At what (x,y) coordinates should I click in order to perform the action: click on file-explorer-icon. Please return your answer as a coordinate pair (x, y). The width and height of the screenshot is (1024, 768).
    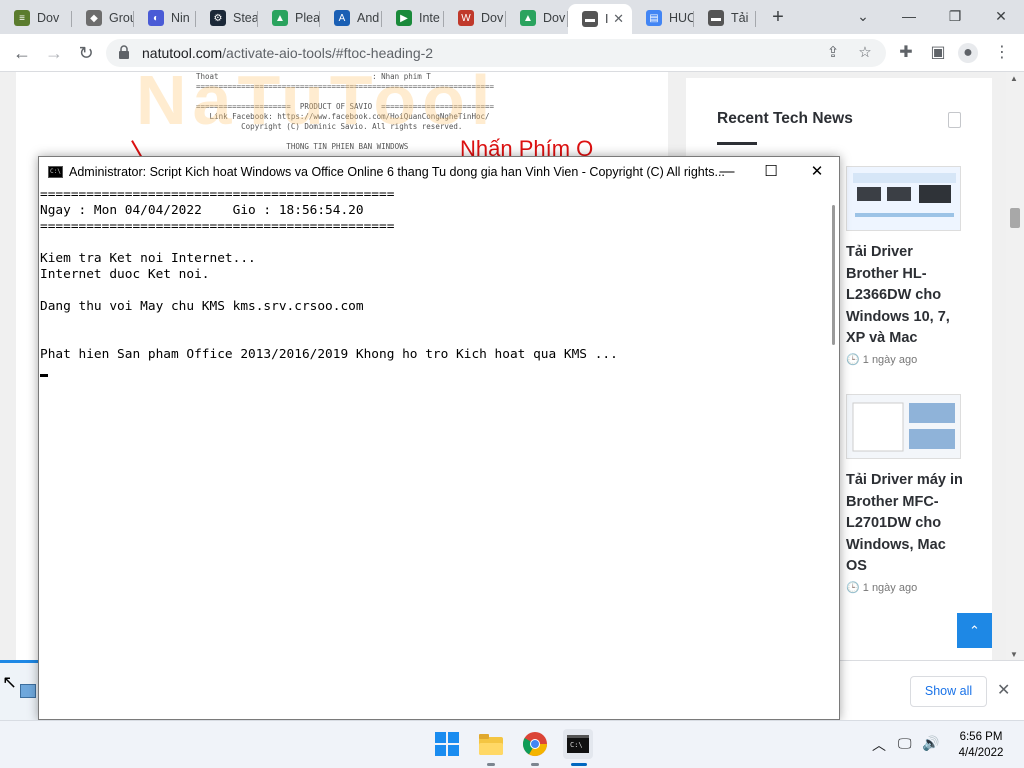
    Looking at the image, I should click on (491, 744).